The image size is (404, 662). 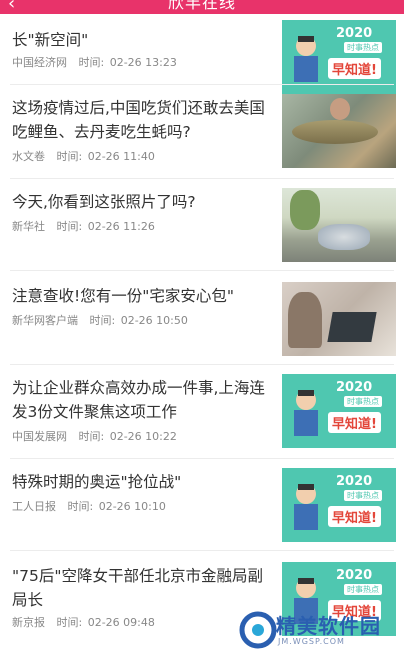 I want to click on article-time: 02-26 10:50, so click(x=154, y=320).